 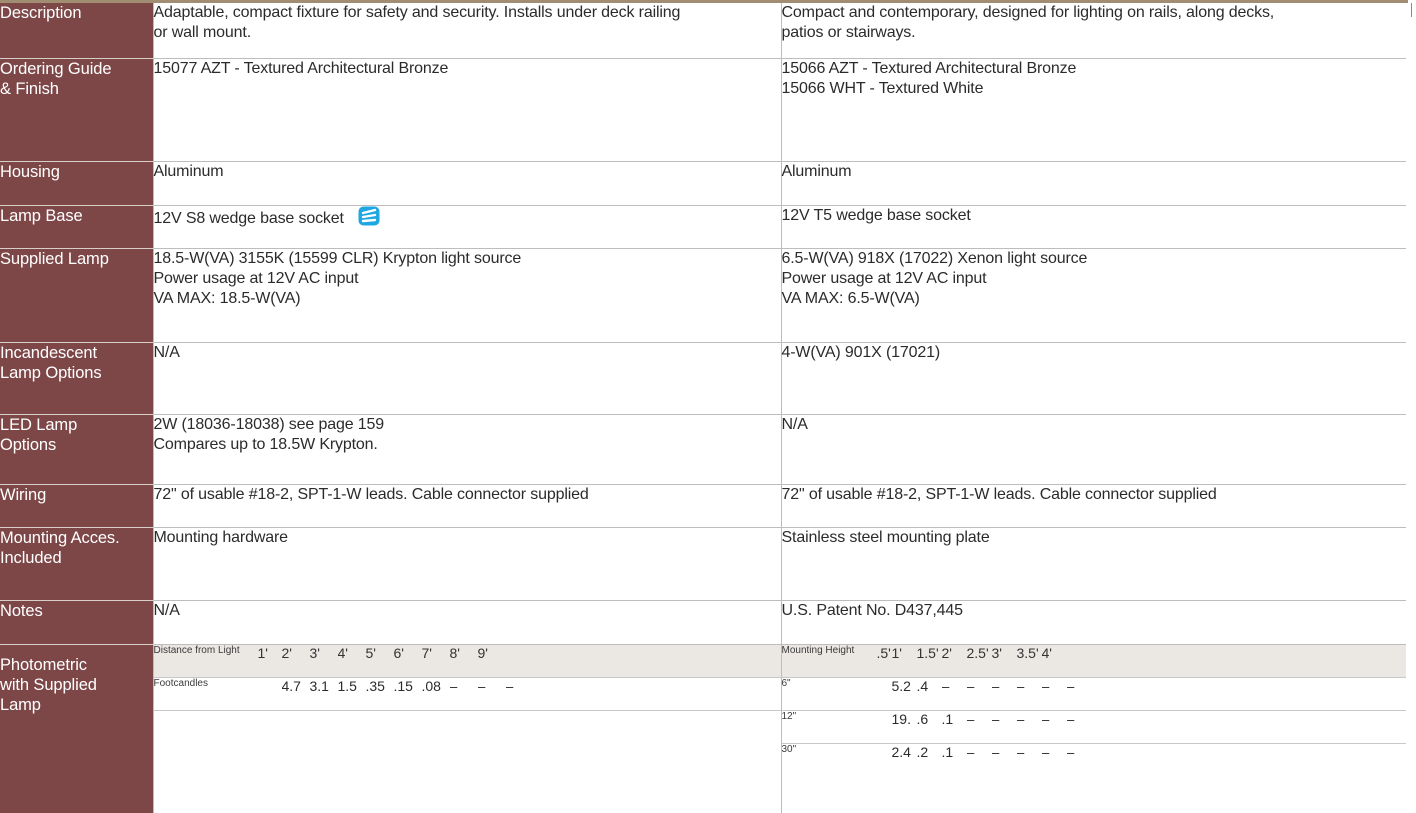 I want to click on distance-label: Distance from Light, so click(x=205, y=661).